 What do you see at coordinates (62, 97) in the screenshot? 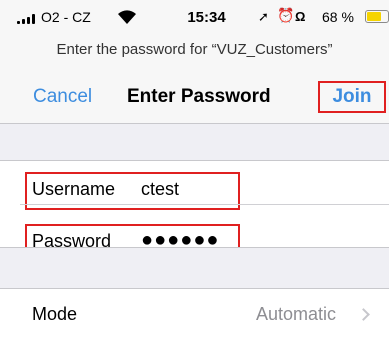
I see `cancel-button: Cancel` at bounding box center [62, 97].